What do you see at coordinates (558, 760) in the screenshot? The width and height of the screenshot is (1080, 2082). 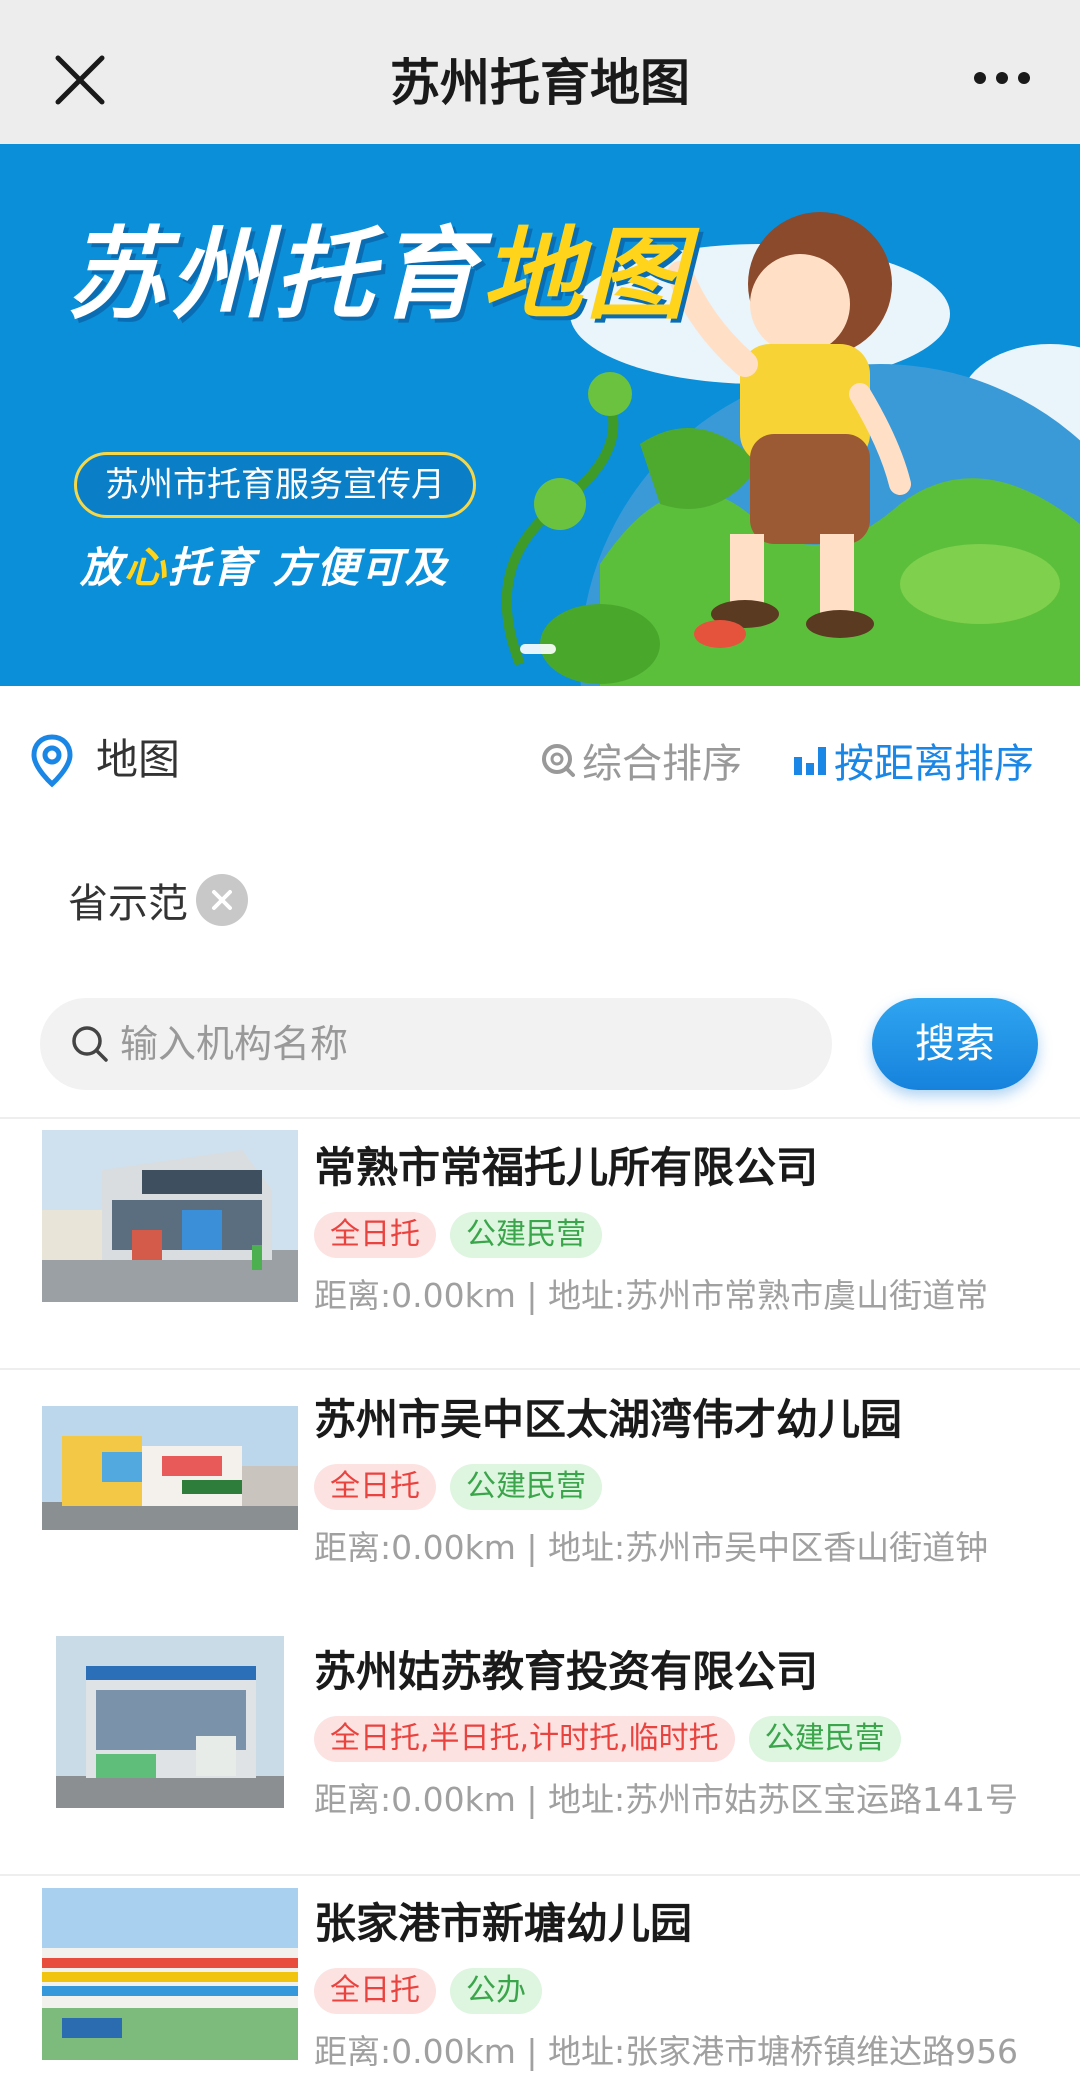 I see `search-sort-icon` at bounding box center [558, 760].